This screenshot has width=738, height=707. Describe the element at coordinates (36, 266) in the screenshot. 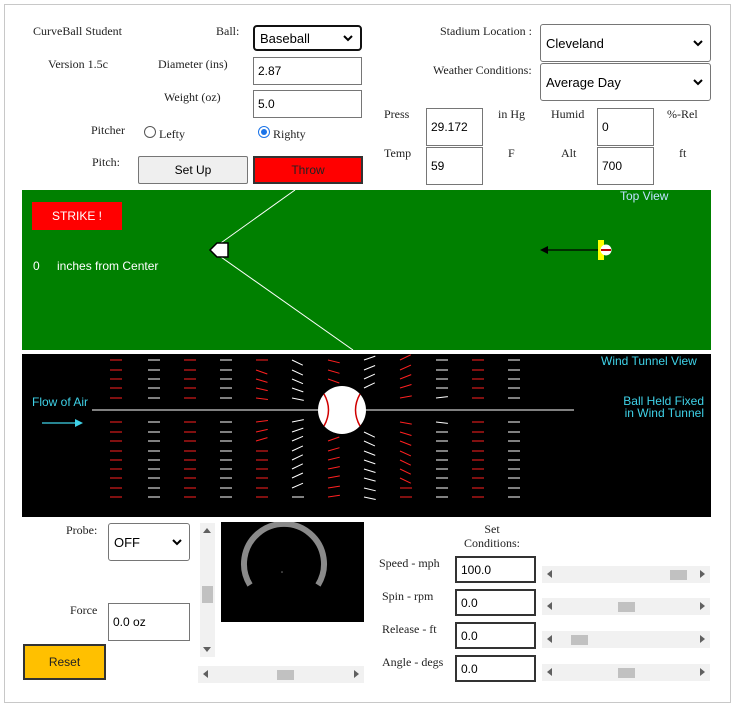

I see `offset-value: 0` at that location.